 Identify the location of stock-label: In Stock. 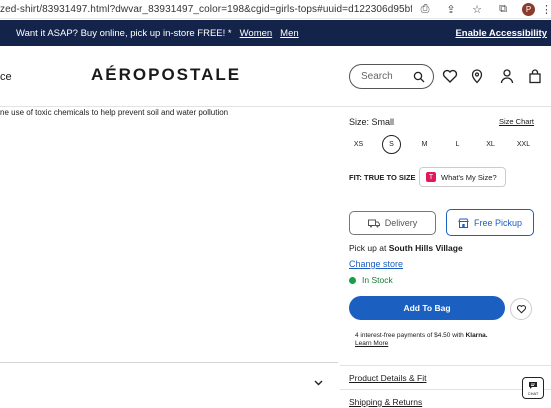
(377, 280).